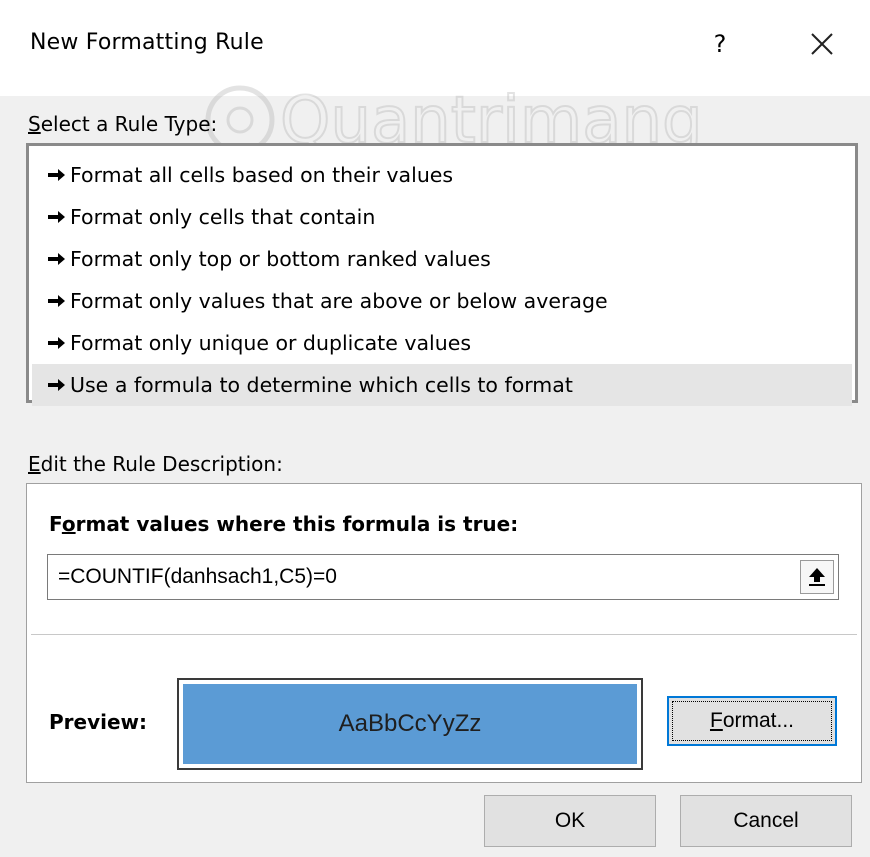 The width and height of the screenshot is (870, 857). Describe the element at coordinates (443, 577) in the screenshot. I see `formula-input: =COUNTIF(danhsach1,C5)=0` at that location.